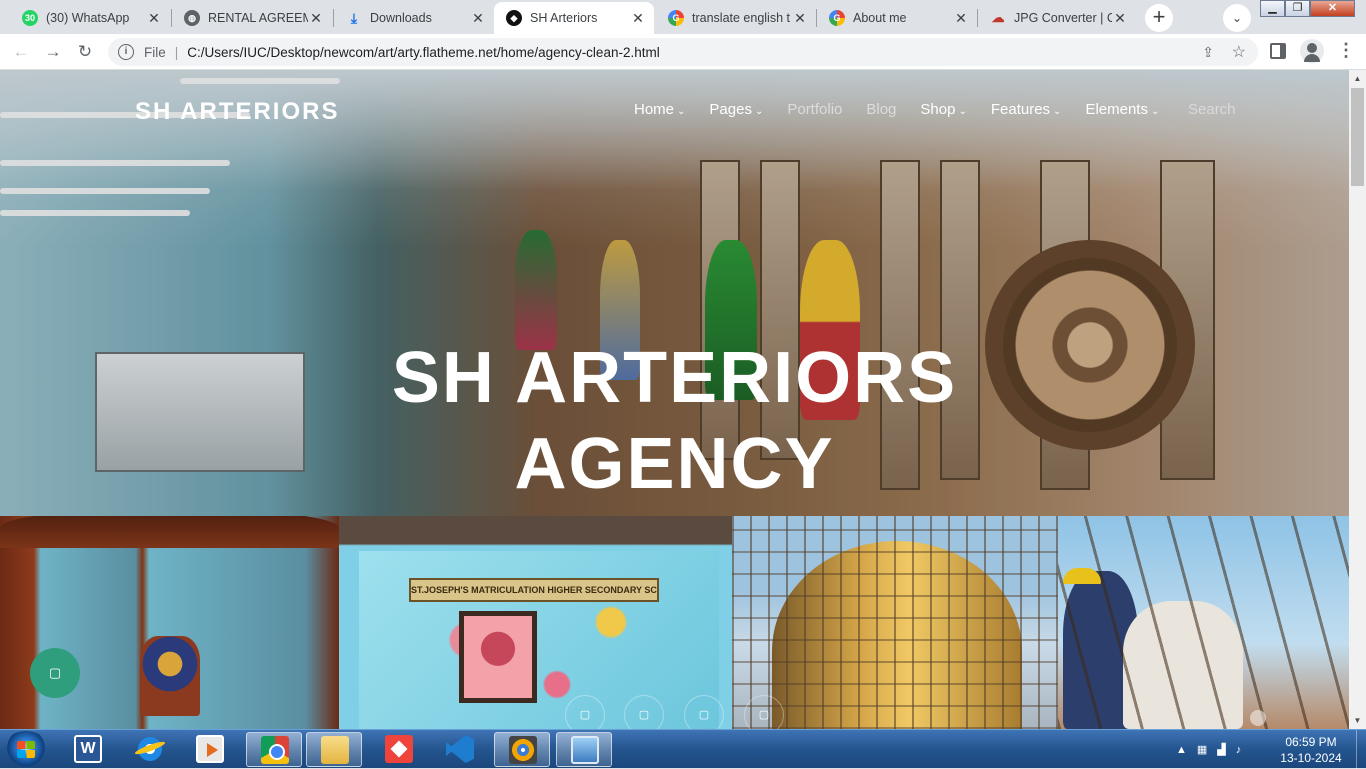  What do you see at coordinates (1063, 18) in the screenshot?
I see `tab-title: JPG Converter | Cl` at bounding box center [1063, 18].